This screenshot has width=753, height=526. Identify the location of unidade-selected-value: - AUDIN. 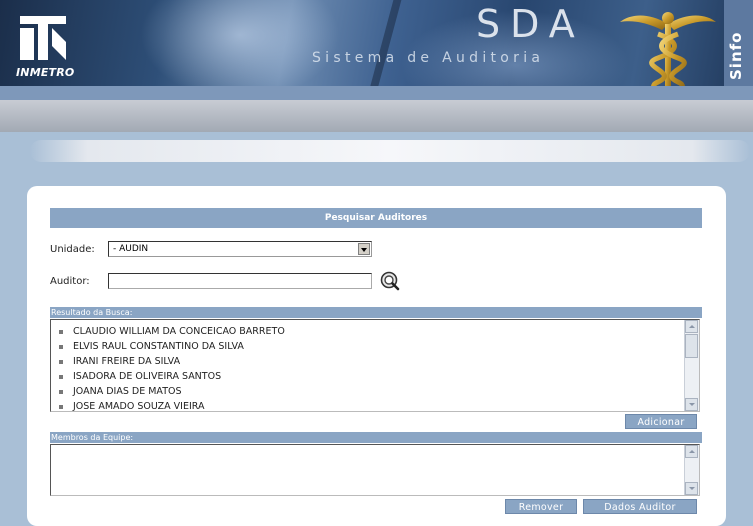
(131, 249).